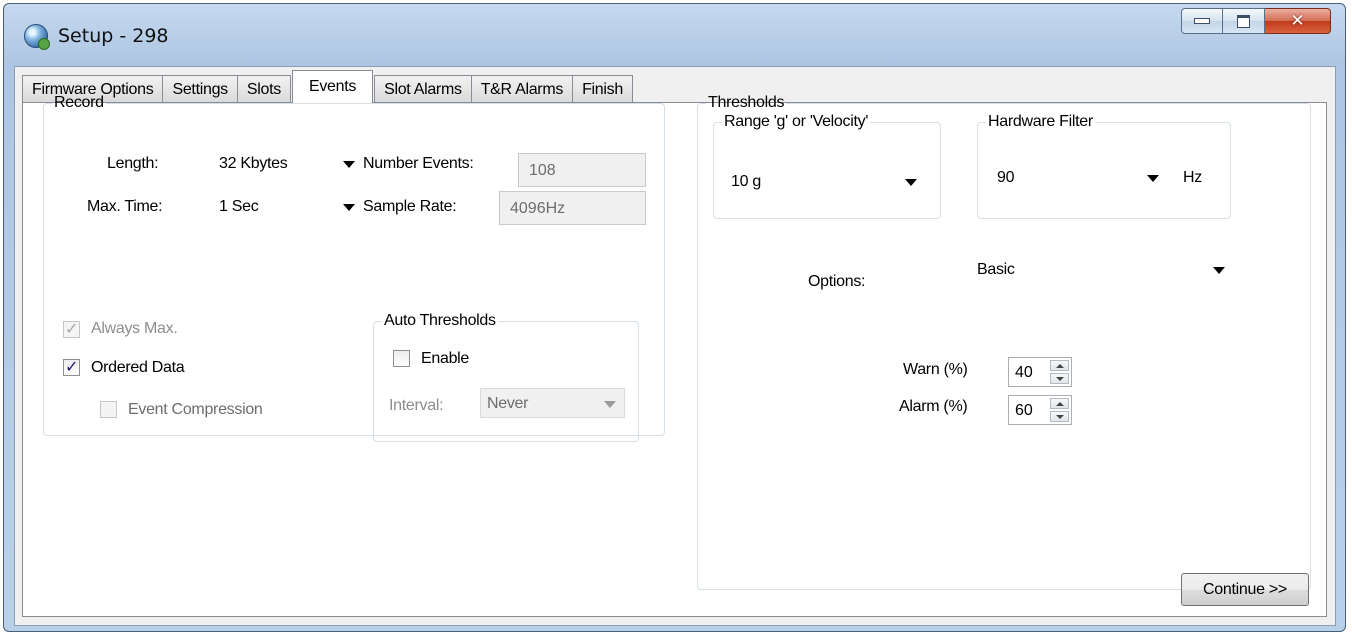 This screenshot has height=637, width=1352. I want to click on app-icon, so click(37, 37).